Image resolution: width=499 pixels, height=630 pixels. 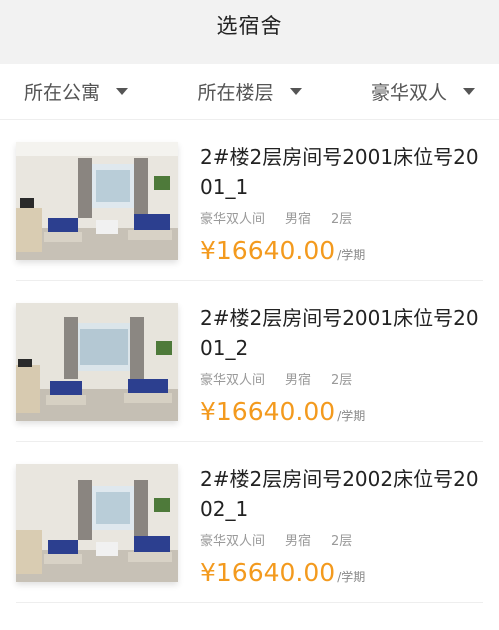 I want to click on filter-room-type: 豪华双人, so click(x=423, y=91).